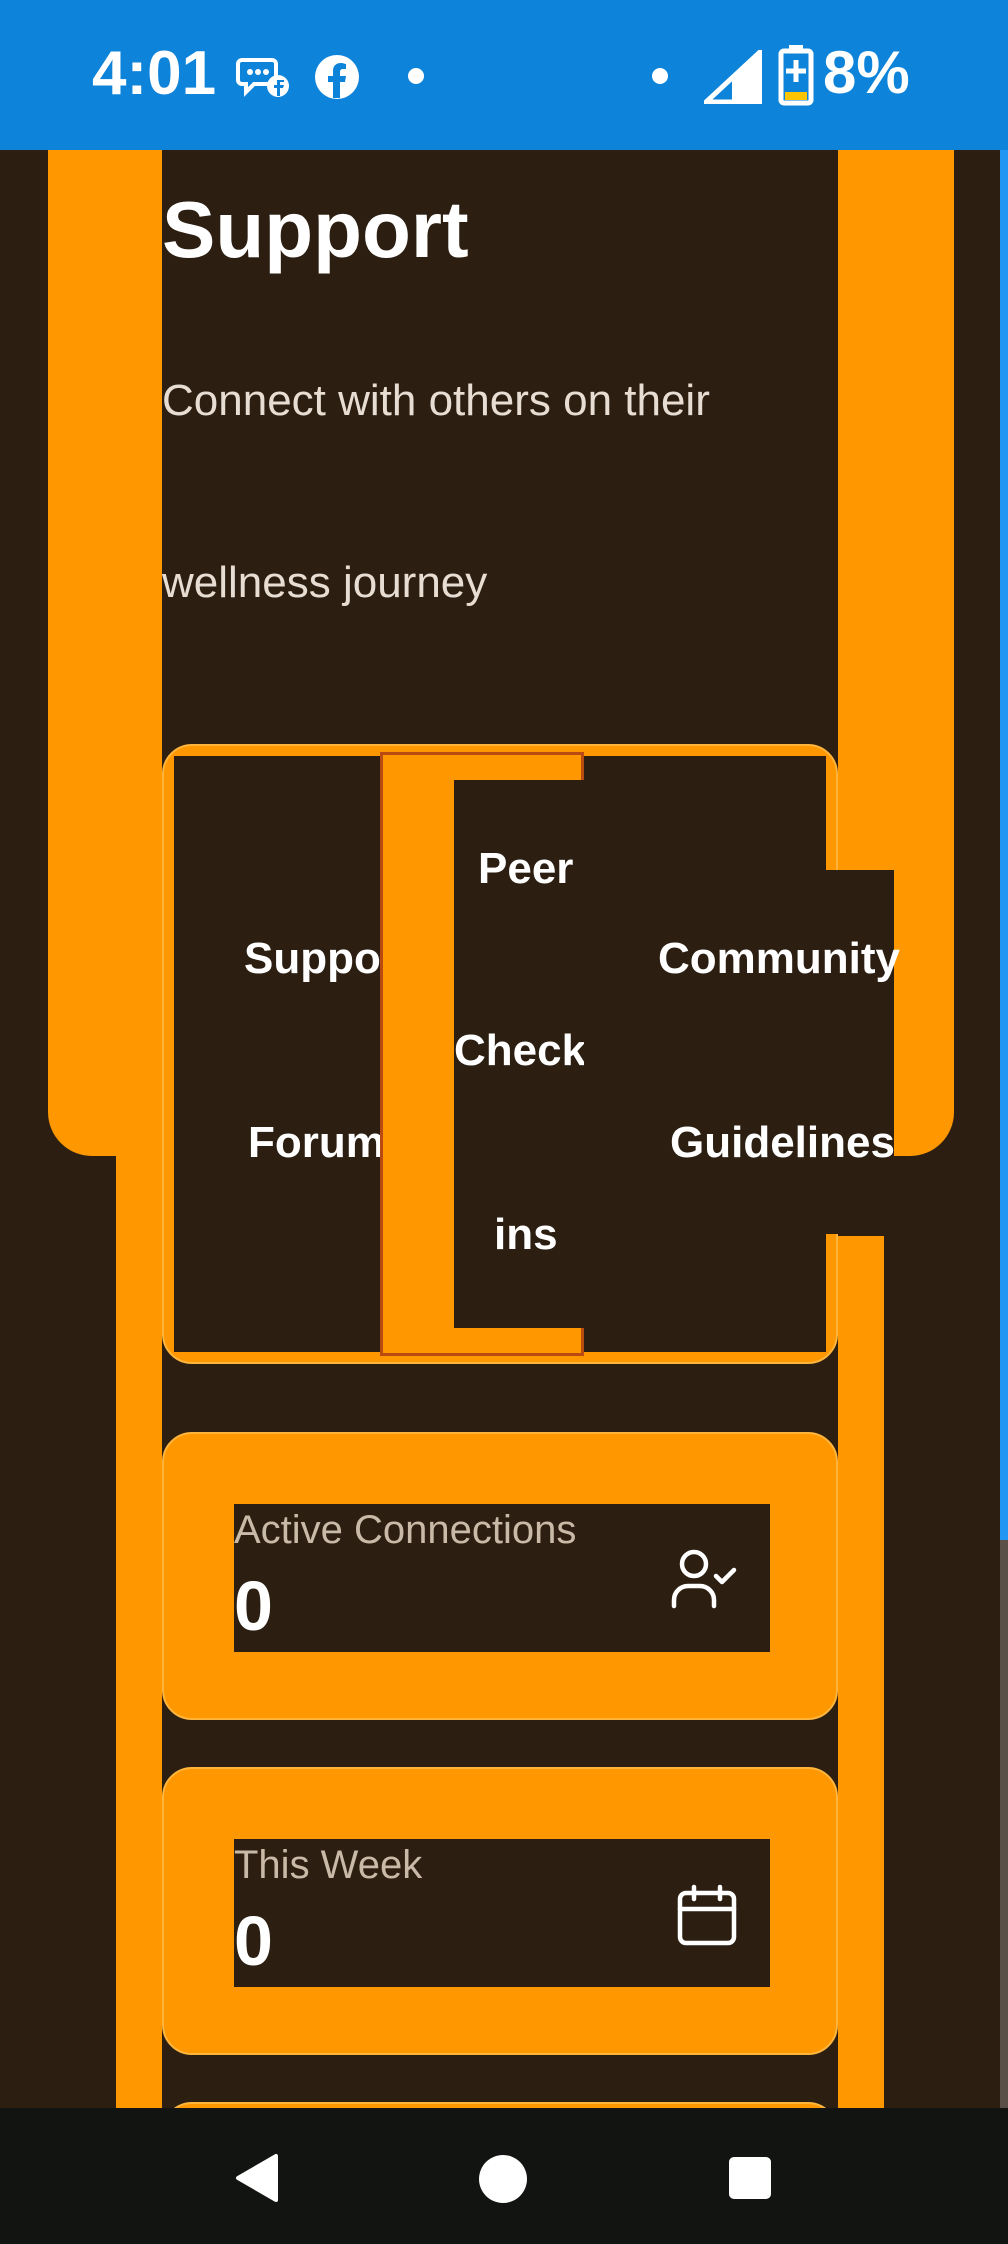 The image size is (1008, 2244). I want to click on tab-peer-checkins-label-line-3: ins, so click(526, 1234).